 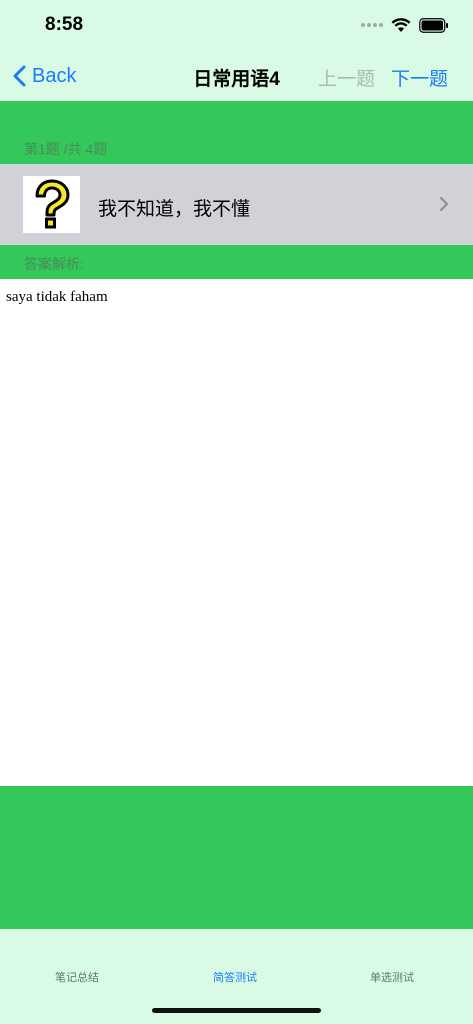 I want to click on status-icons, so click(x=405, y=25).